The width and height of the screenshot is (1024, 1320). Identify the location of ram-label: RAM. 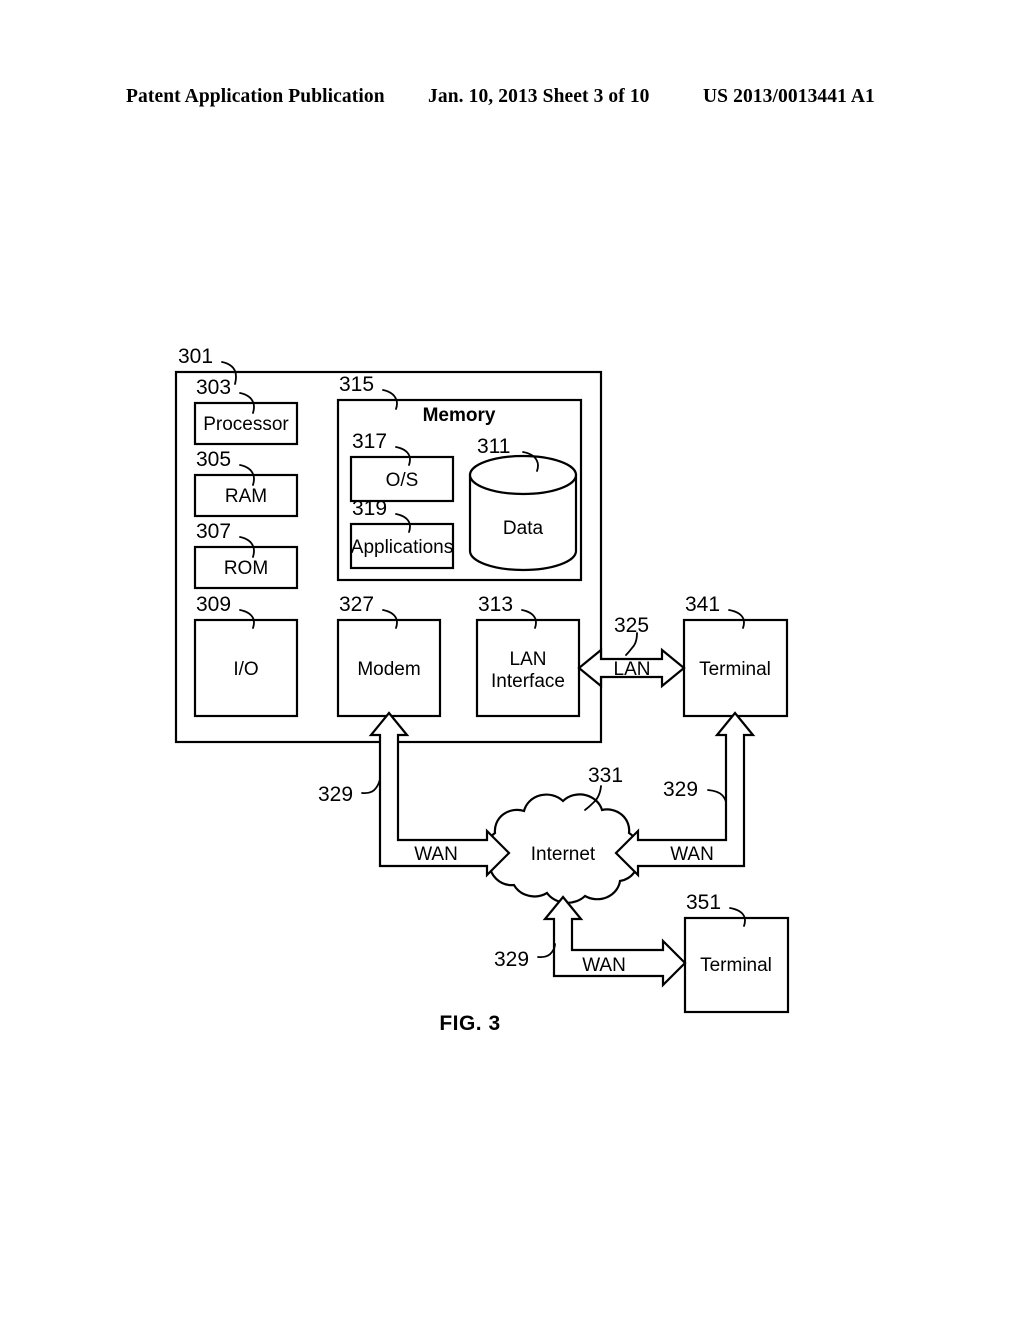
(246, 496).